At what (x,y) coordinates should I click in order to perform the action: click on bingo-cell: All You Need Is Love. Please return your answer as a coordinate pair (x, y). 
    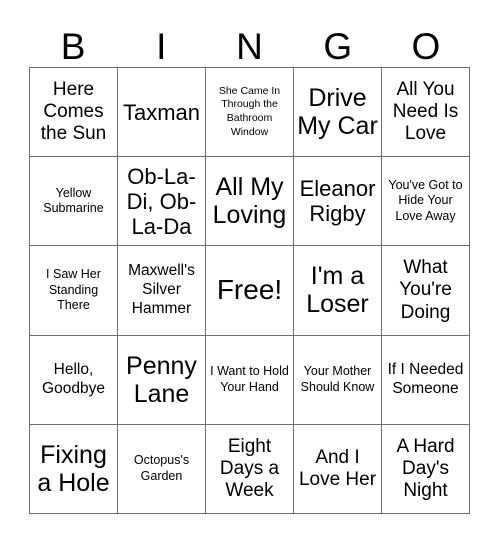
    Looking at the image, I should click on (426, 113).